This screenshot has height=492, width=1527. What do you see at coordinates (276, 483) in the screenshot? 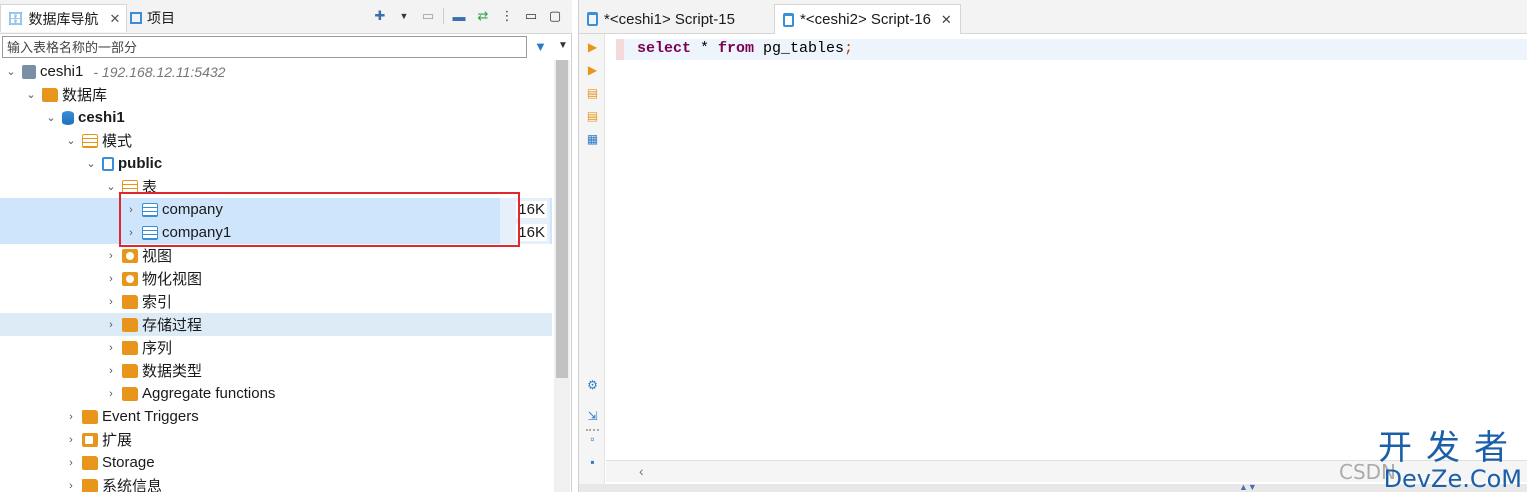
I see `tree-item-system-info: › 系统信息` at bounding box center [276, 483].